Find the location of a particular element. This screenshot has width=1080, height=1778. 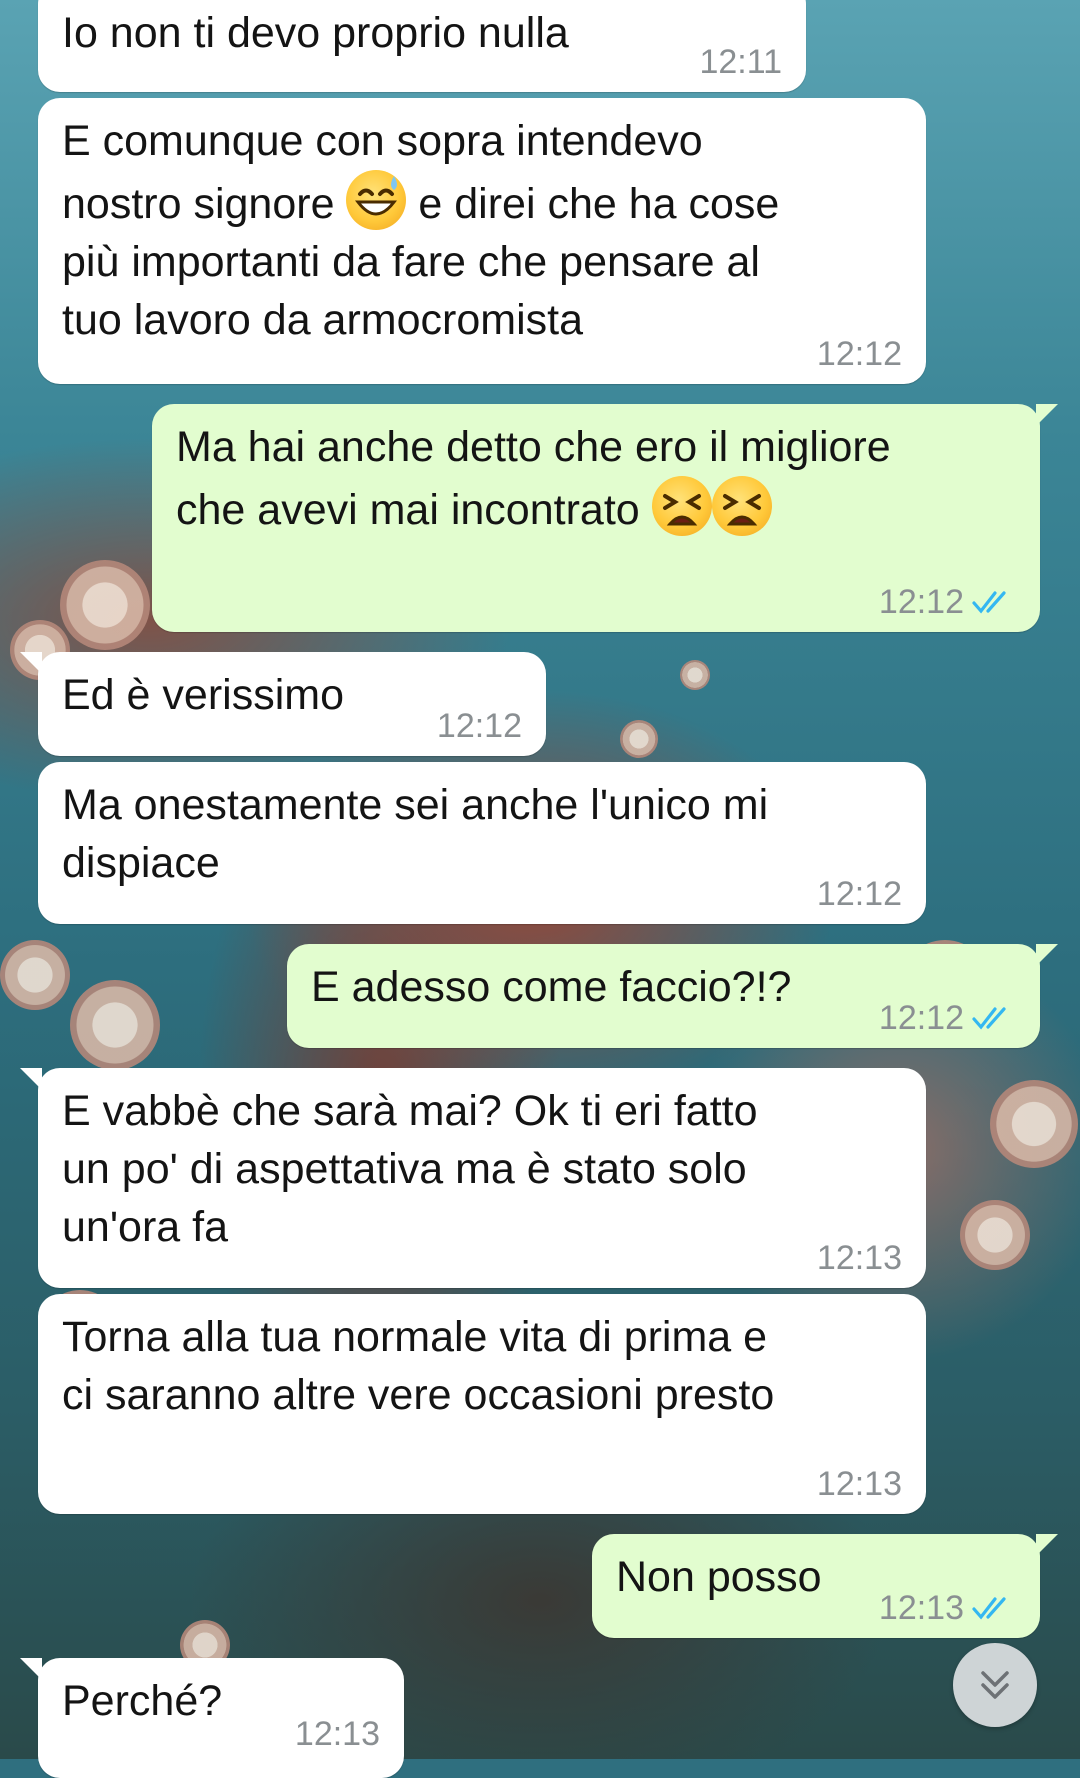

message-time: 12:11 is located at coordinates (740, 62).